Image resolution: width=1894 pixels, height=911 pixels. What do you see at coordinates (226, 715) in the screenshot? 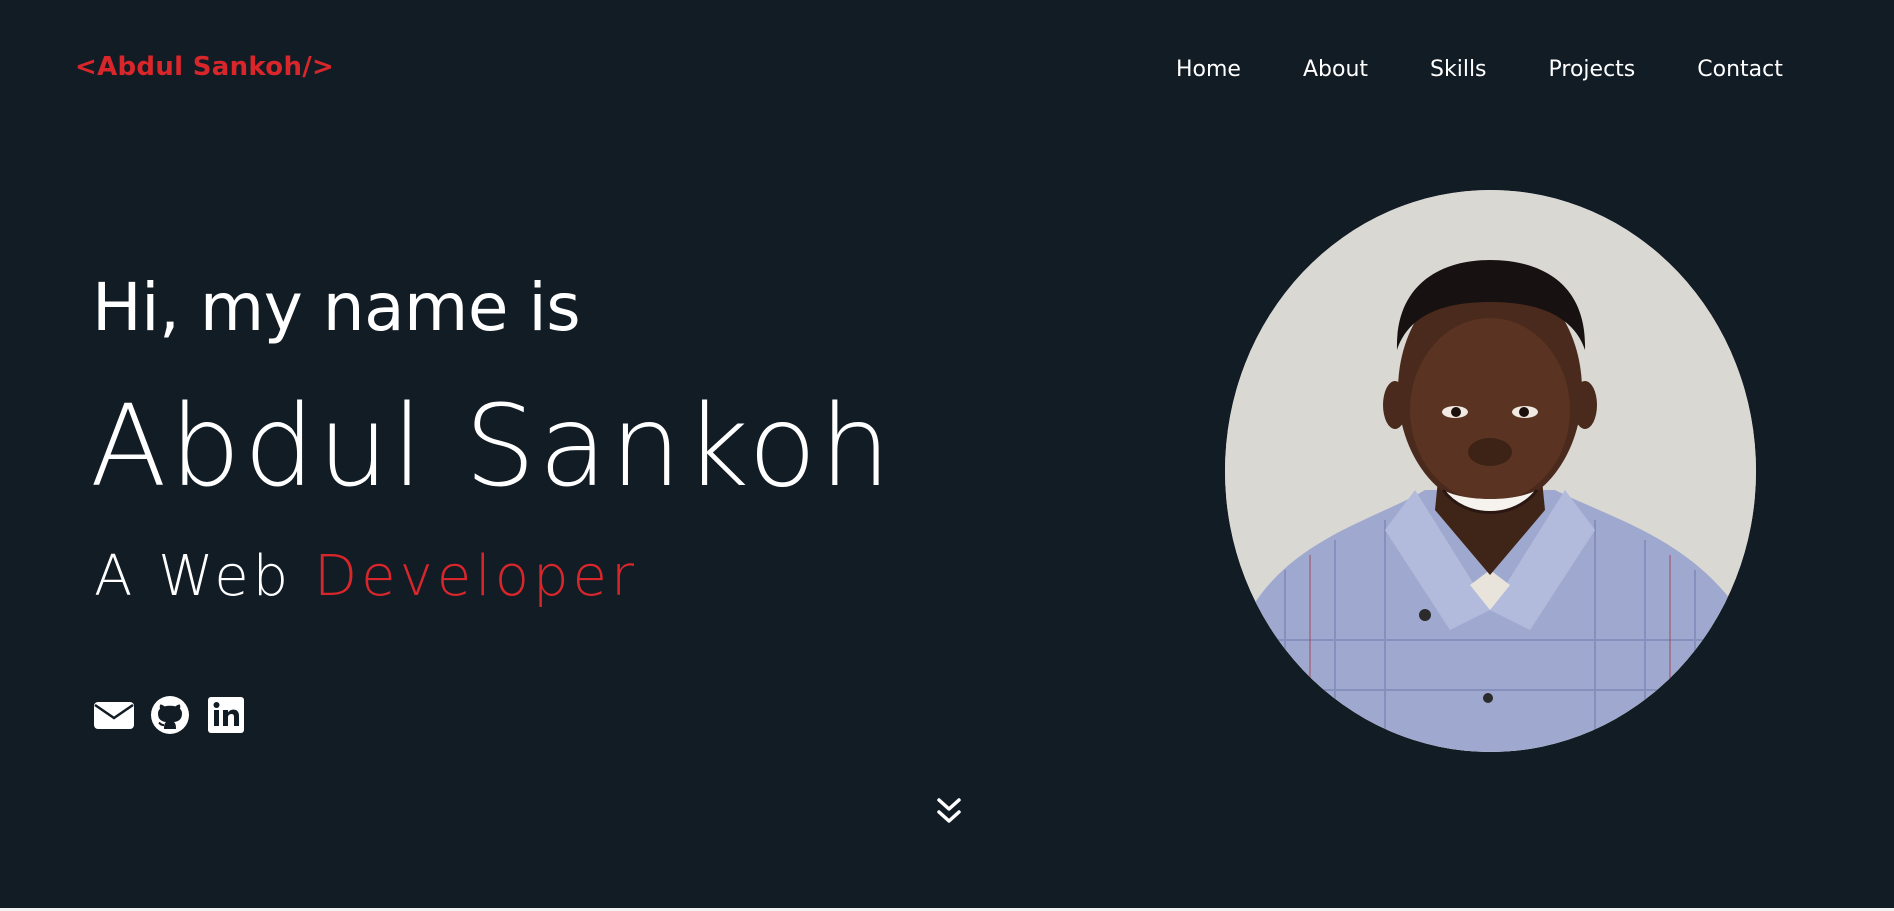
I see `linkedin-icon` at bounding box center [226, 715].